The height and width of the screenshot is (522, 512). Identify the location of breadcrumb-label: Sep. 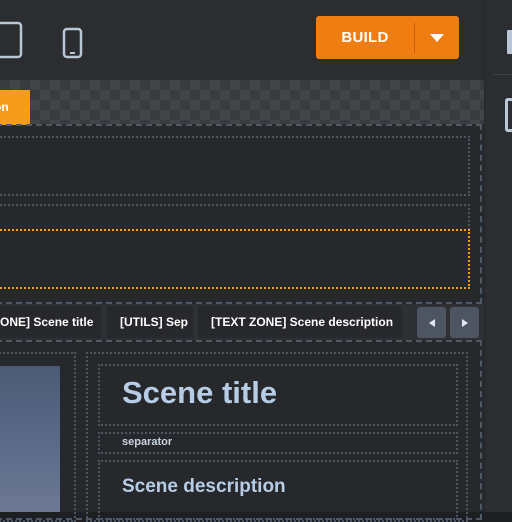
(177, 322).